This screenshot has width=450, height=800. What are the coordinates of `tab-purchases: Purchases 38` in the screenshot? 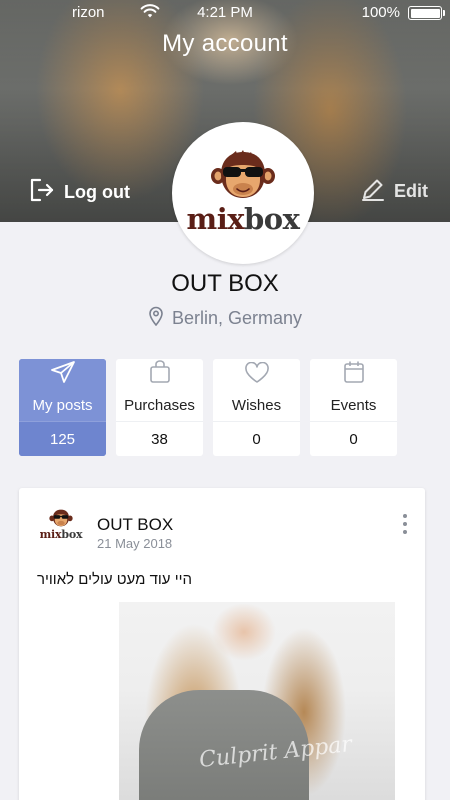 It's located at (159, 407).